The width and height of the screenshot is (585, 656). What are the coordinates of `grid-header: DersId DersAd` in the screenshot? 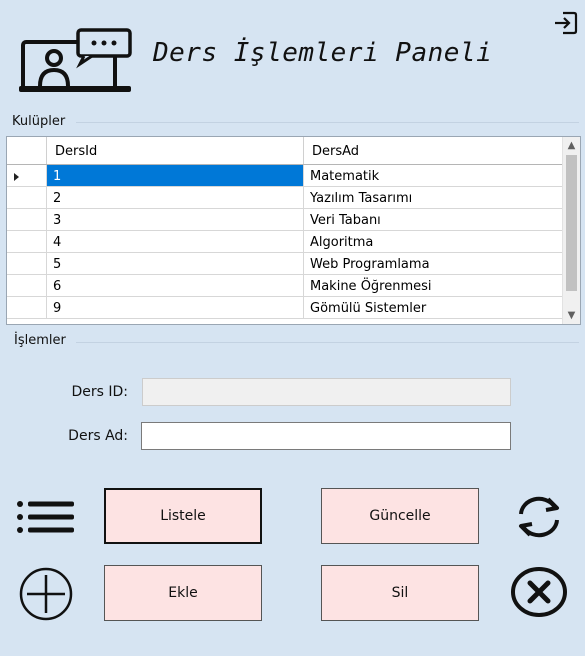 It's located at (285, 151).